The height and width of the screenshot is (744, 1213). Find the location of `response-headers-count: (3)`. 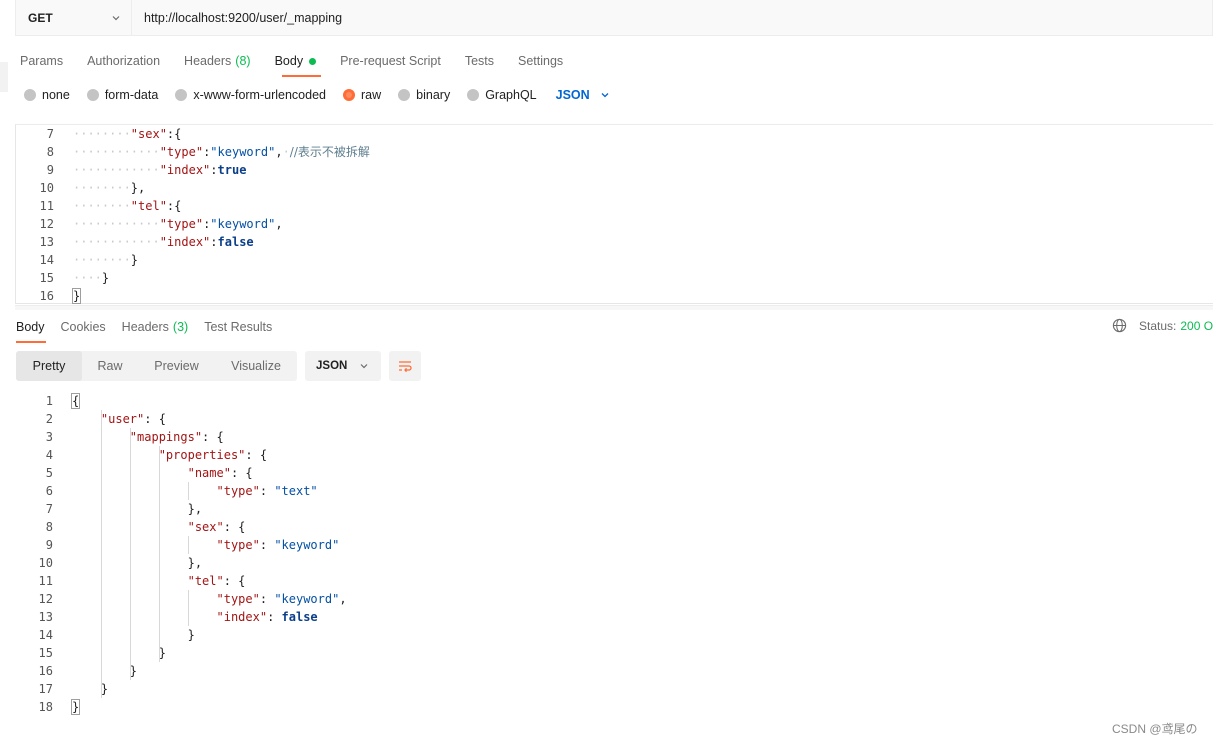

response-headers-count: (3) is located at coordinates (180, 327).